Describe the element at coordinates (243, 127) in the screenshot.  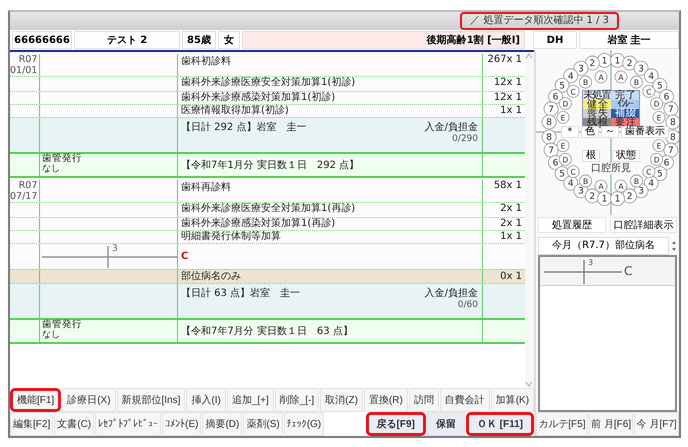
I see `daily-total: 【日計 292 点】岩室 圭一` at that location.